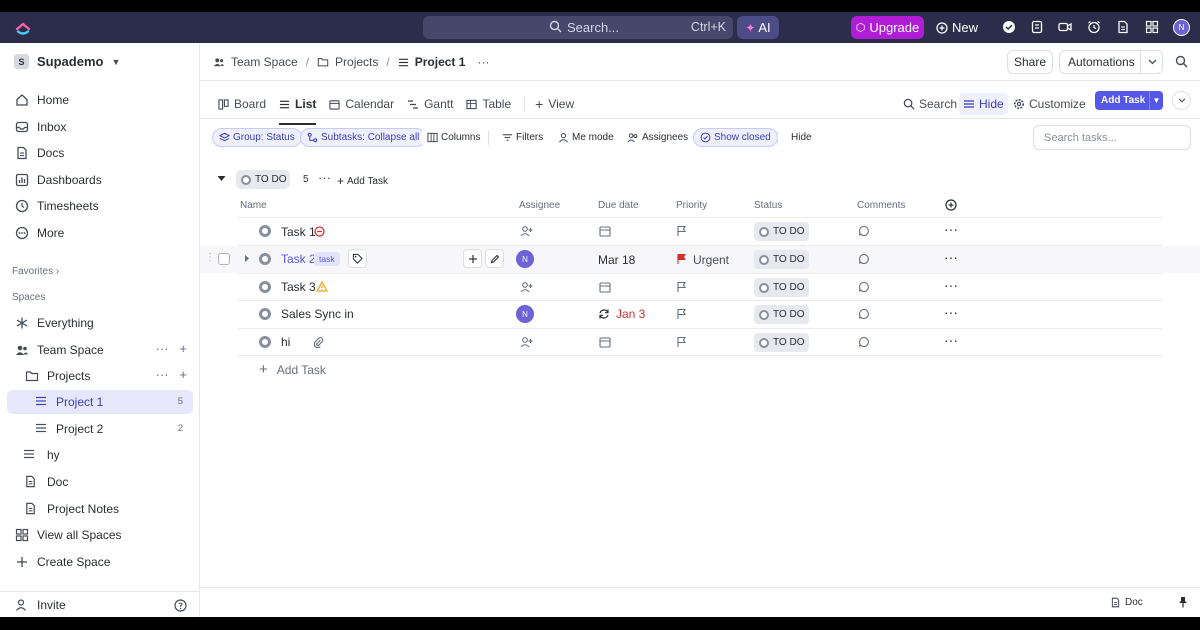  What do you see at coordinates (1037, 27) in the screenshot?
I see `notepad-icon` at bounding box center [1037, 27].